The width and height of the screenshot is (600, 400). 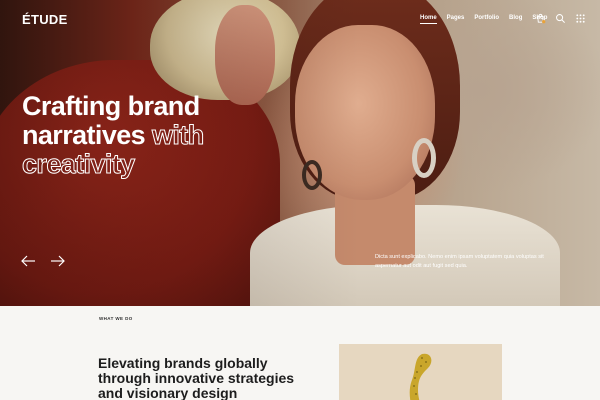 What do you see at coordinates (116, 318) in the screenshot?
I see `section-eyebrow: WHAT WE DO` at bounding box center [116, 318].